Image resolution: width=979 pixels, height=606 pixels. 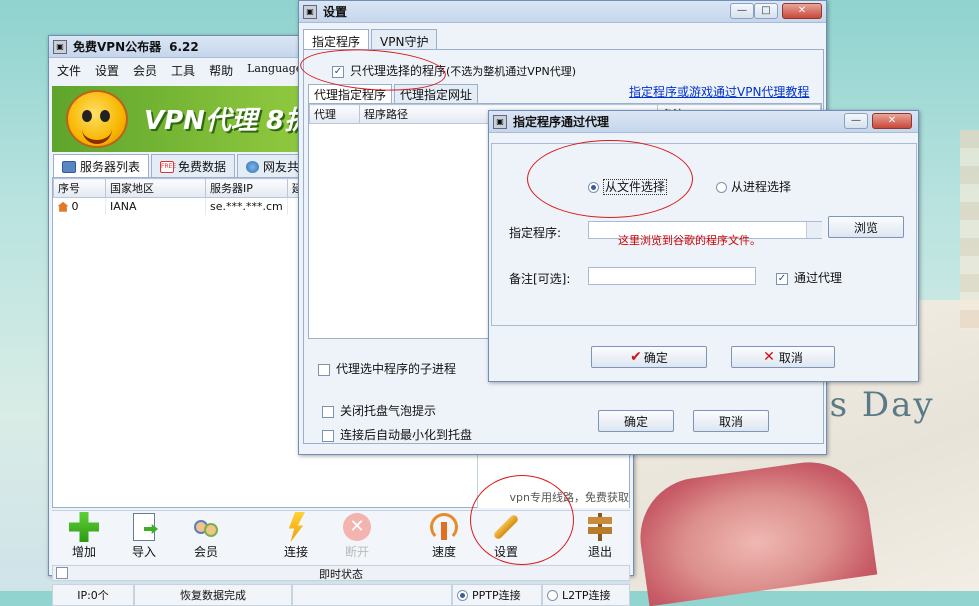 I want to click on main-tabs: 服务器列表 FREE 免费数据 网友共享, so click(x=187, y=166).